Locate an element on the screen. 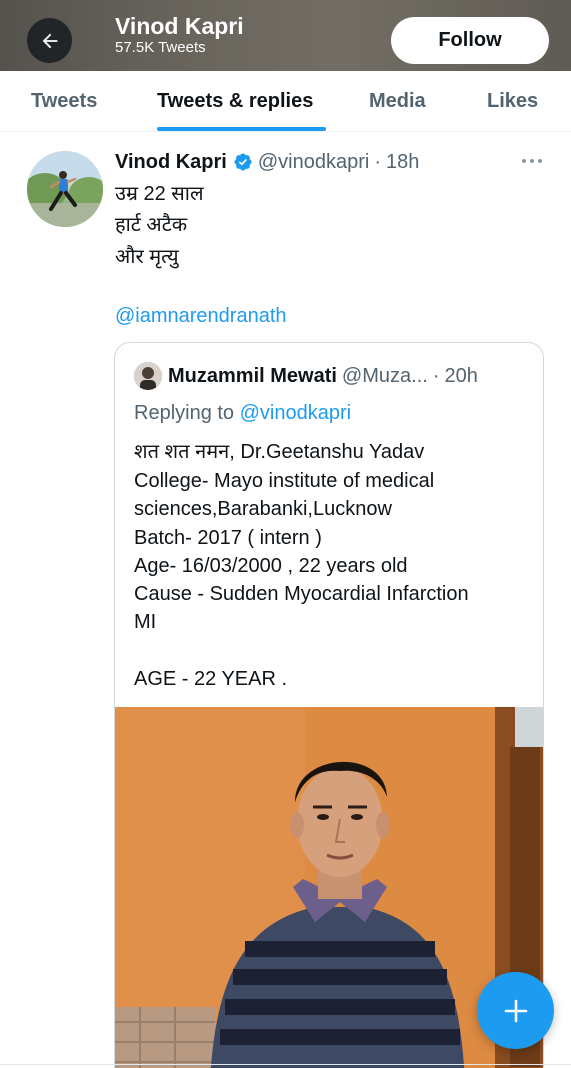 This screenshot has height=1068, width=571. back-button is located at coordinates (49, 40).